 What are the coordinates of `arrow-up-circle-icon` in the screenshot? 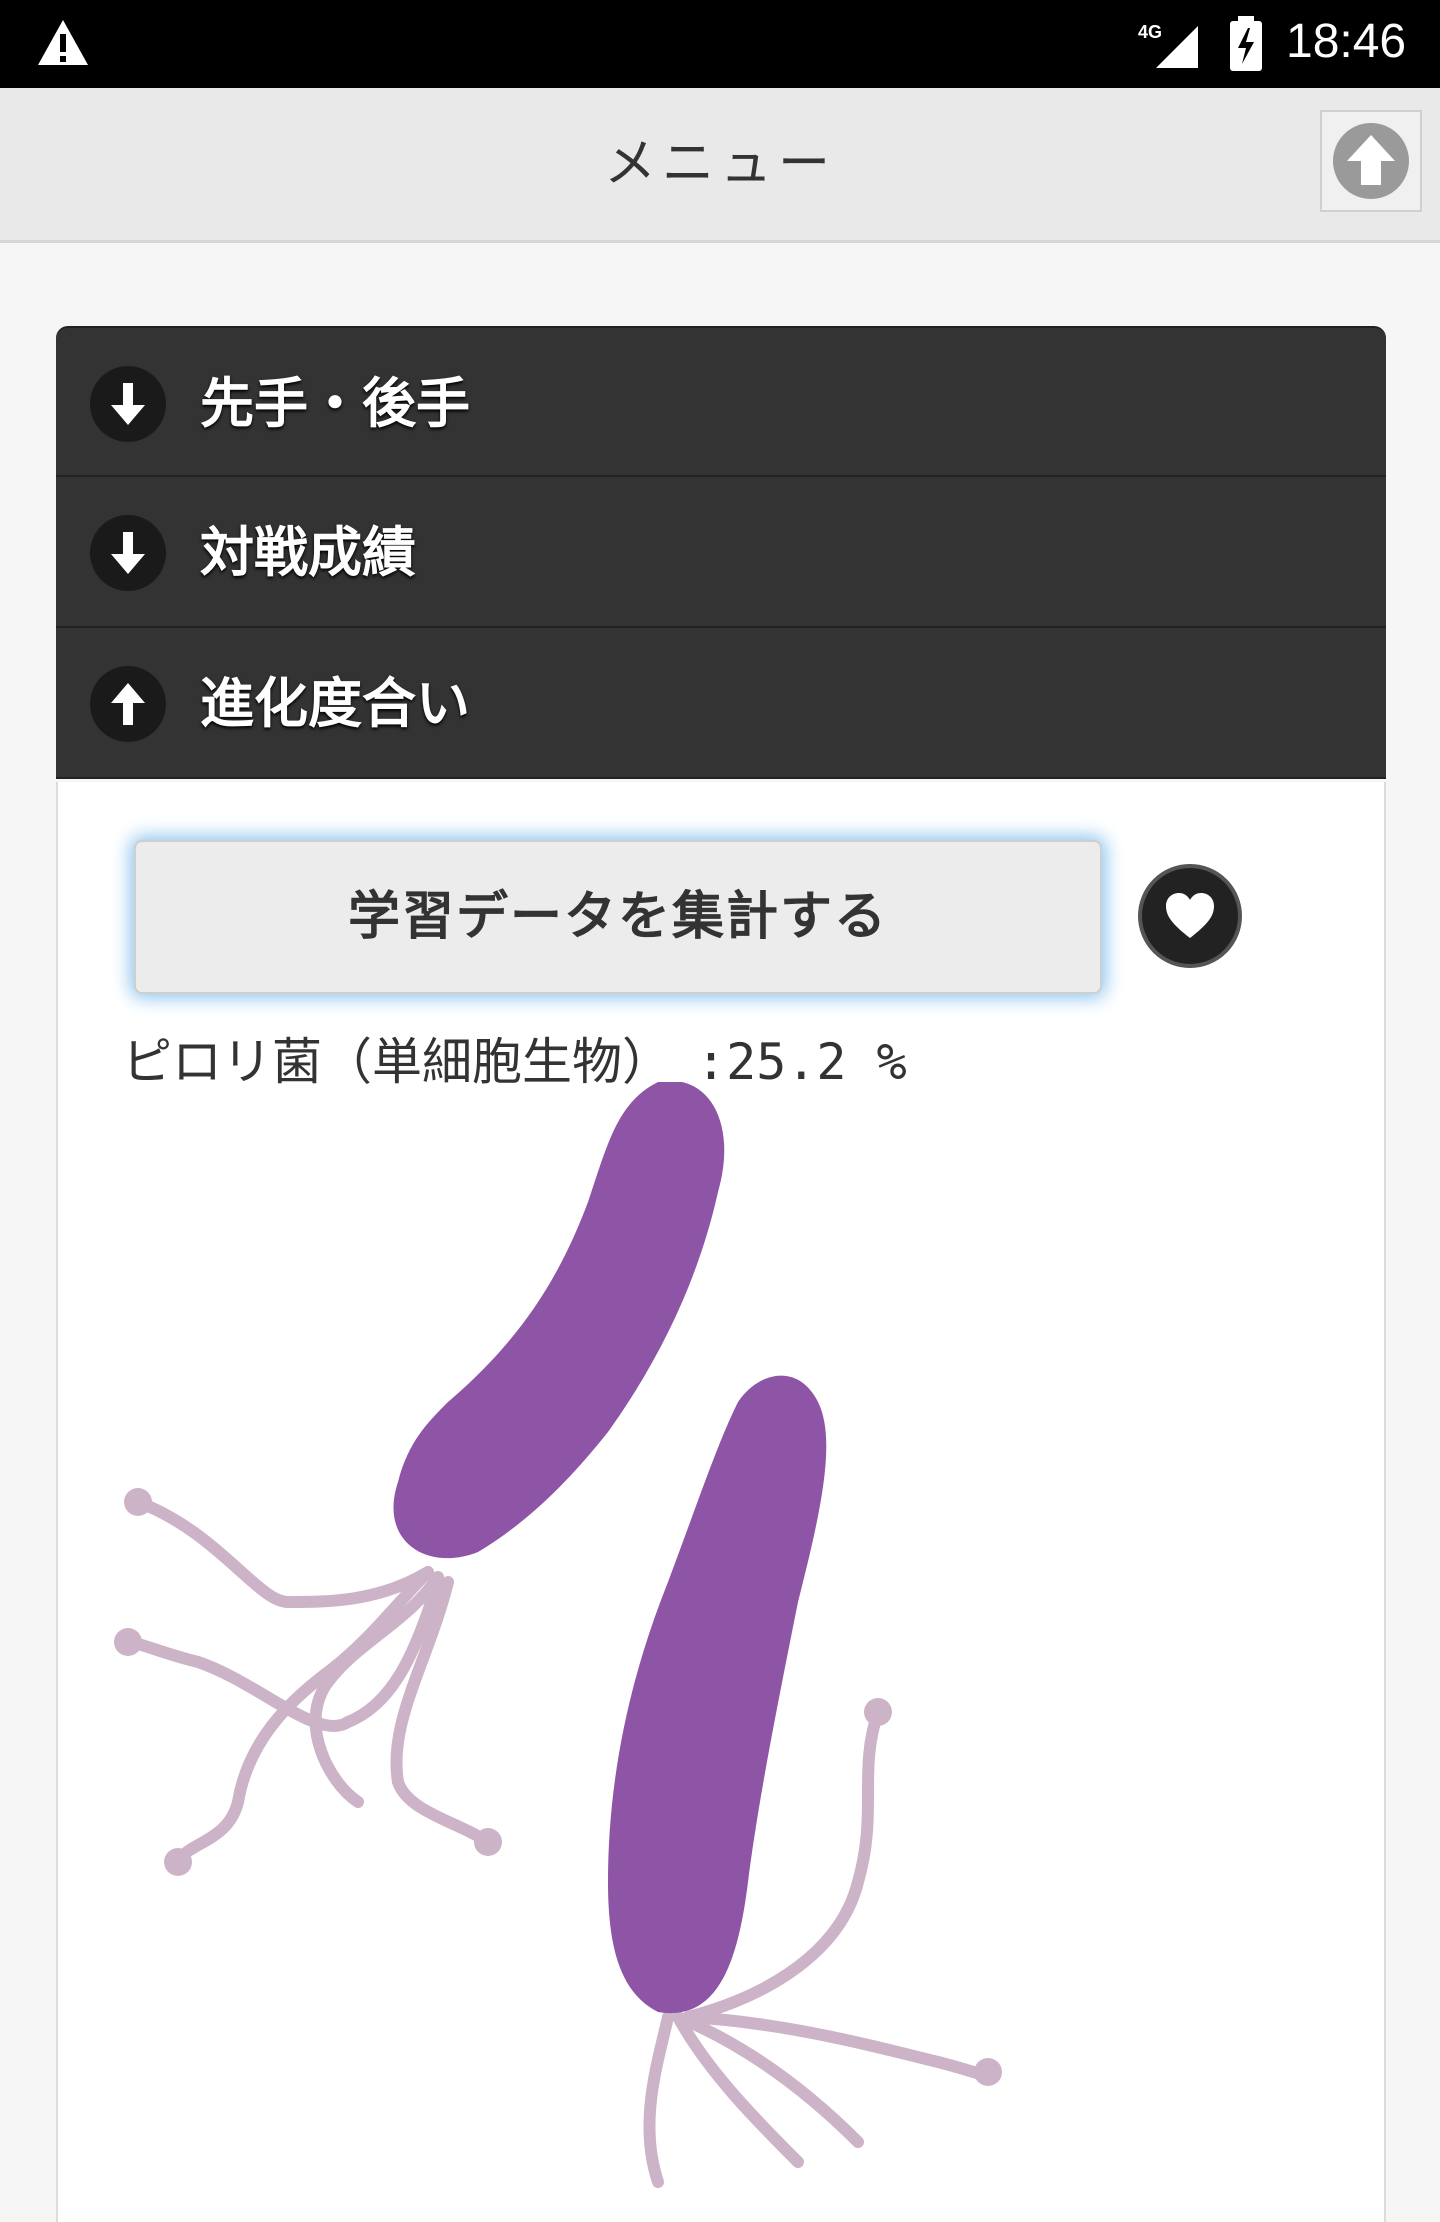 It's located at (1371, 161).